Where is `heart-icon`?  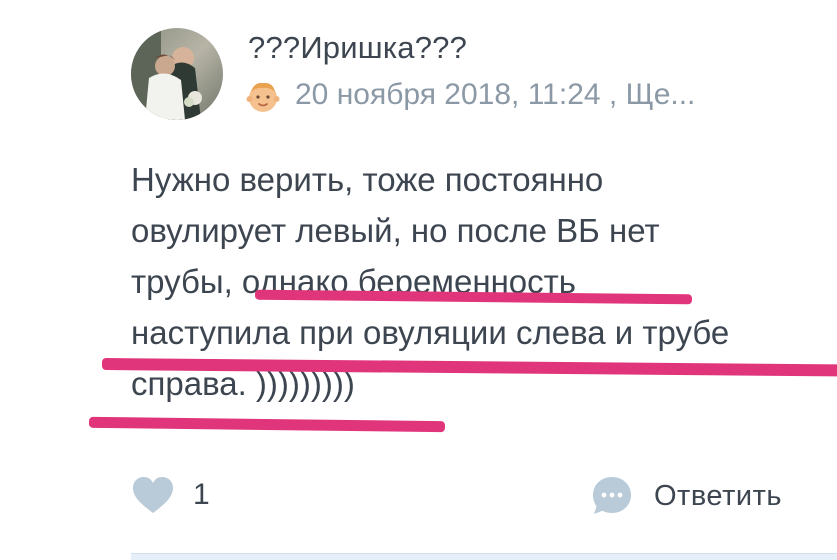 heart-icon is located at coordinates (153, 495).